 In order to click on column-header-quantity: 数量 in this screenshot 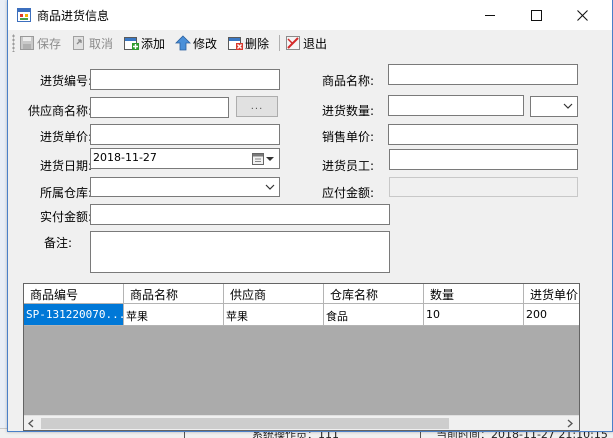, I will do `click(474, 294)`.